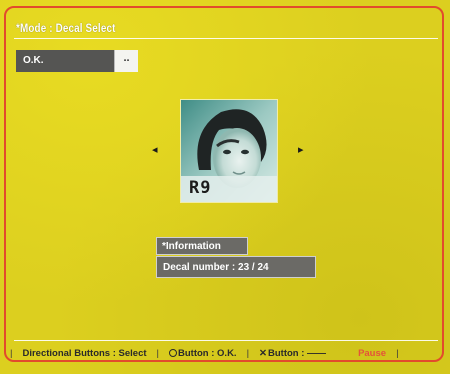 This screenshot has width=450, height=374. Describe the element at coordinates (202, 246) in the screenshot. I see `information-heading: *Information` at that location.